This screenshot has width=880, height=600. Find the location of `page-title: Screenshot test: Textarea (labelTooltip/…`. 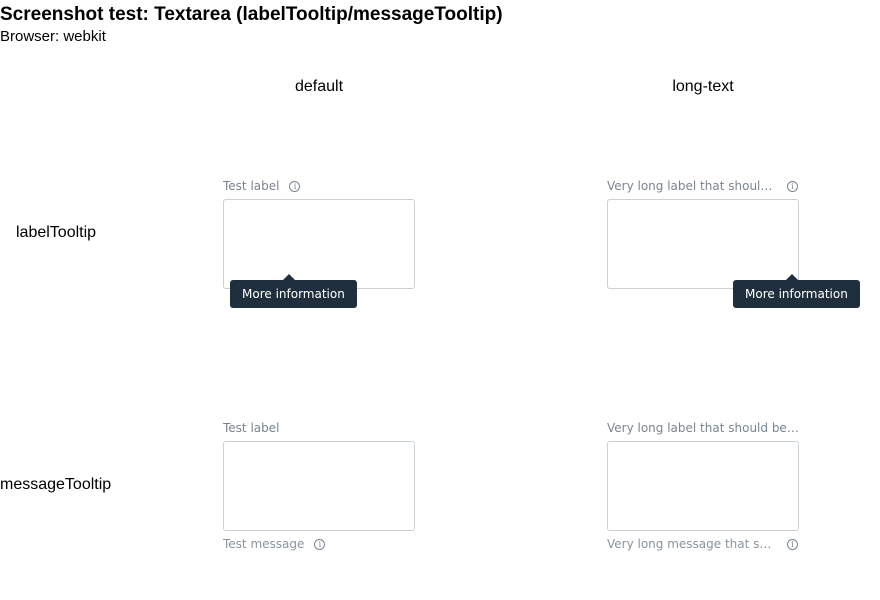

page-title: Screenshot test: Textarea (labelTooltip/… is located at coordinates (251, 14).